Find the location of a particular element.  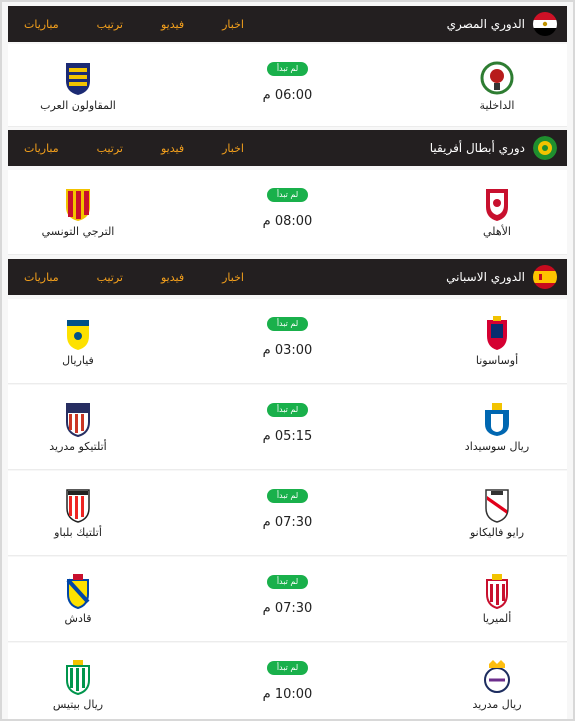

match-time: 05:15 م is located at coordinates (287, 436).